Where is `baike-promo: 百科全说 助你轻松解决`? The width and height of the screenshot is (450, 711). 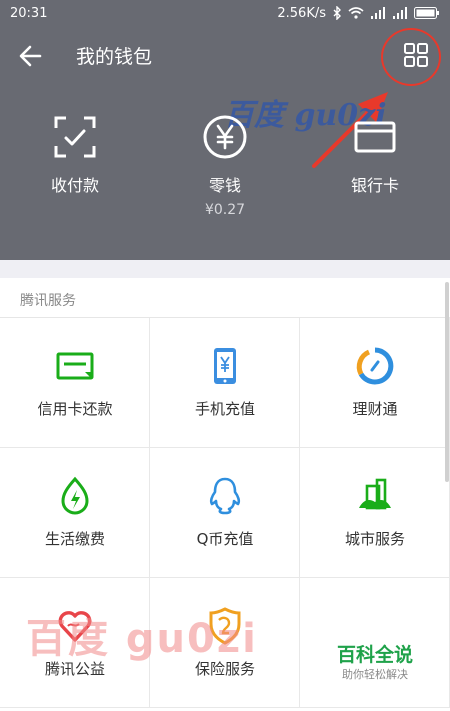 baike-promo: 百科全说 助你轻松解决 is located at coordinates (375, 643).